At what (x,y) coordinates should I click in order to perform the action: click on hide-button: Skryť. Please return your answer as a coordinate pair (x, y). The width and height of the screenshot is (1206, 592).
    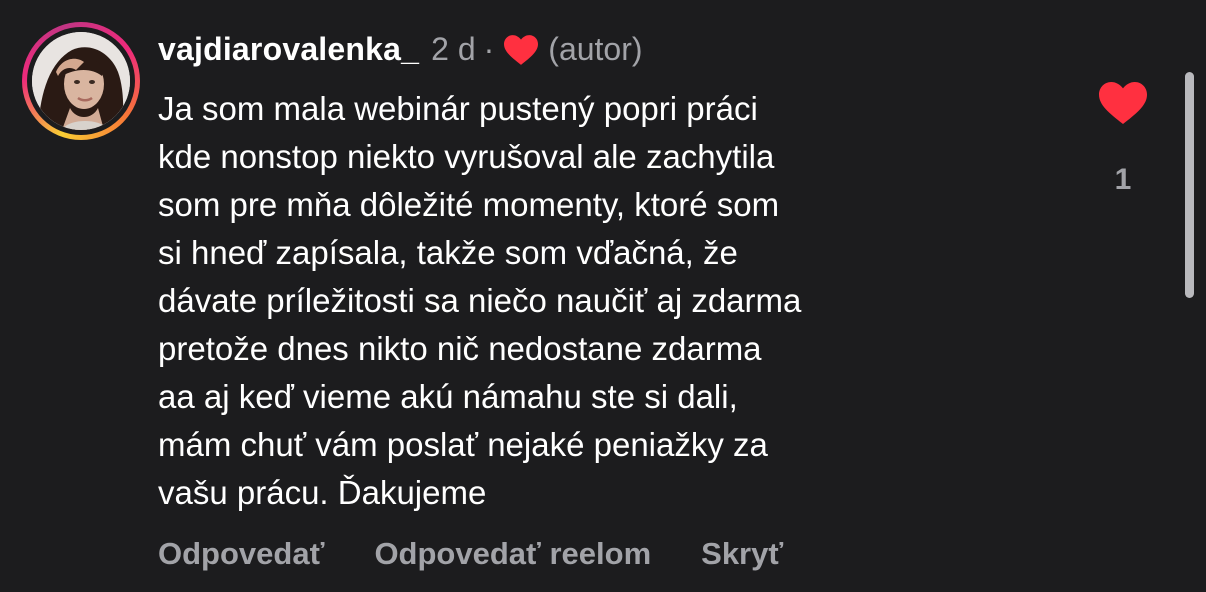
    Looking at the image, I should click on (742, 554).